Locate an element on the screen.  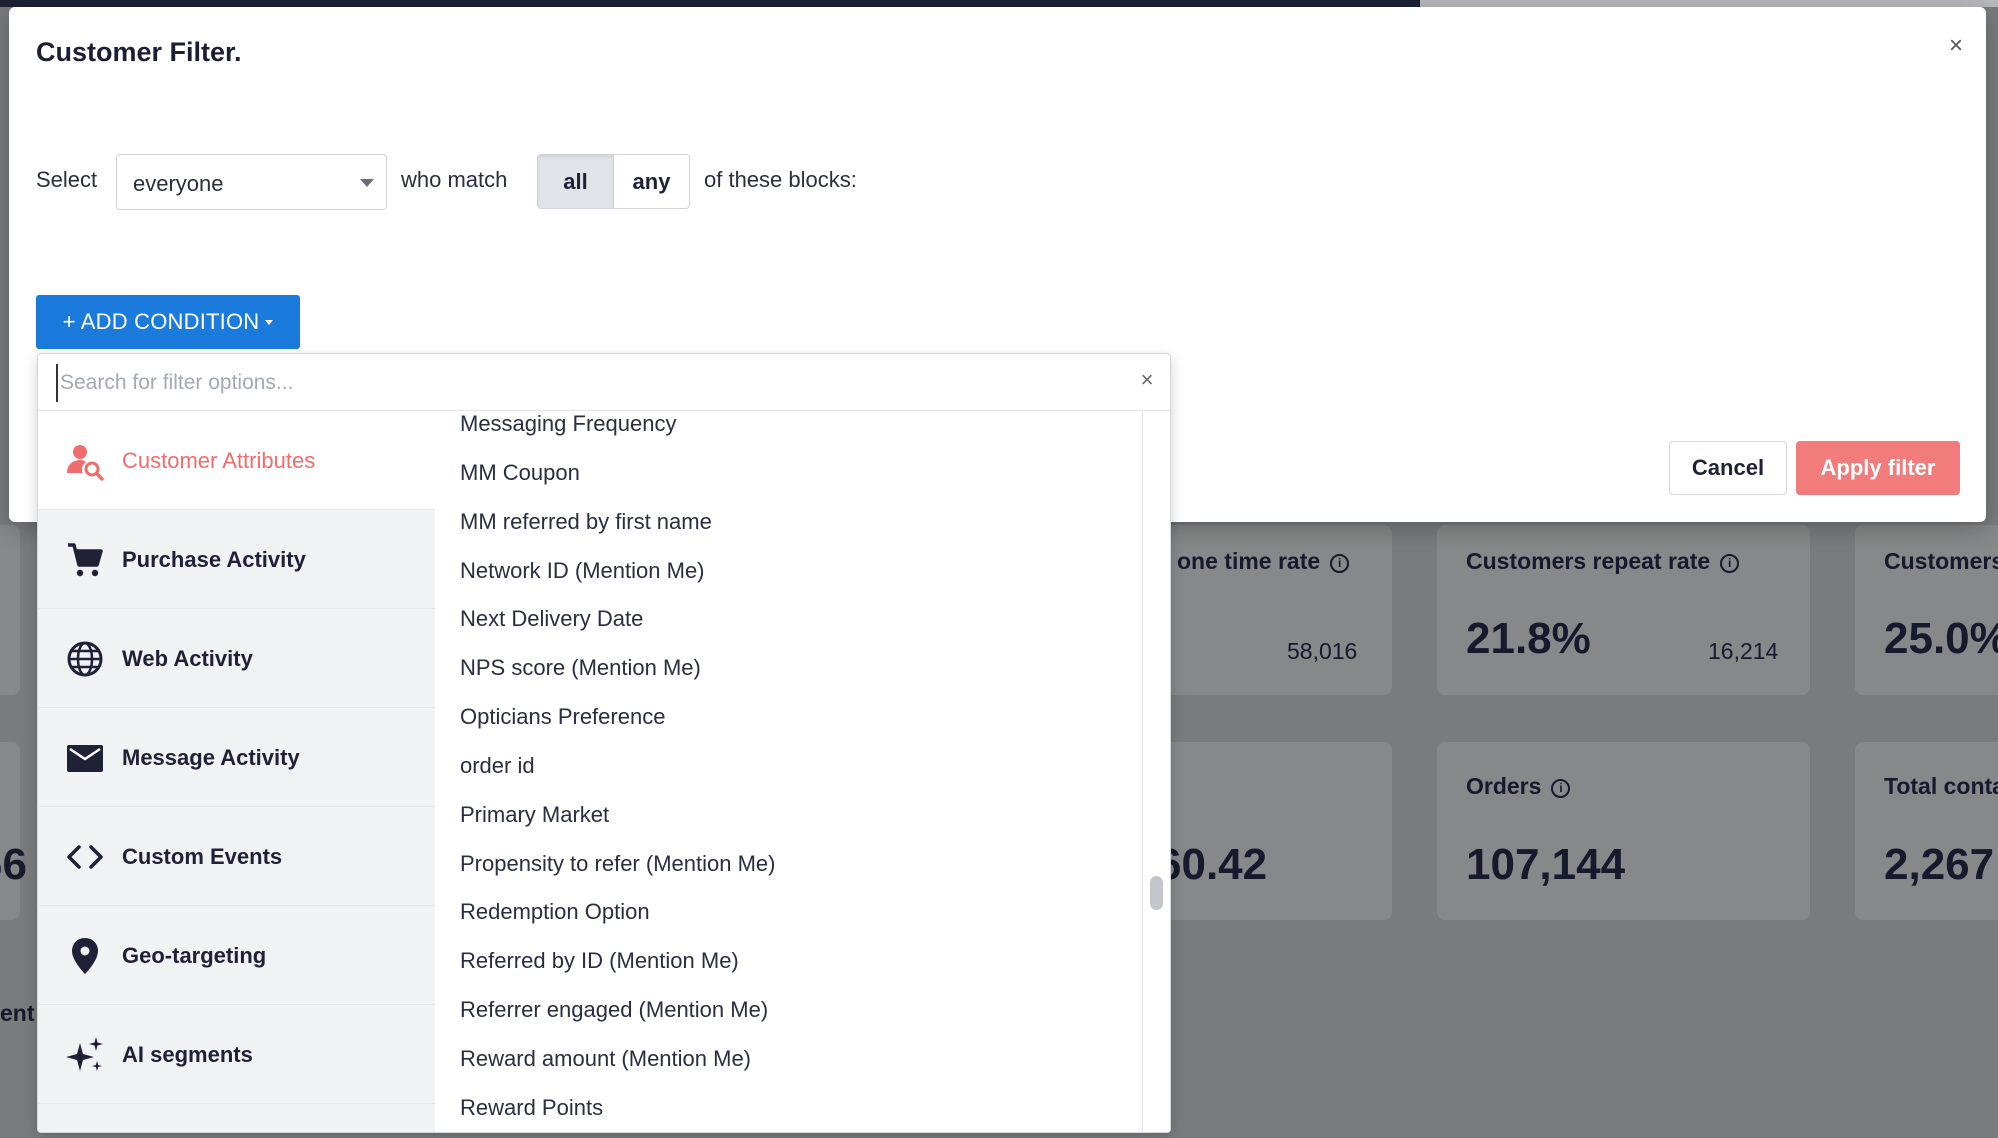
category-label: Message Activity is located at coordinates (211, 757).